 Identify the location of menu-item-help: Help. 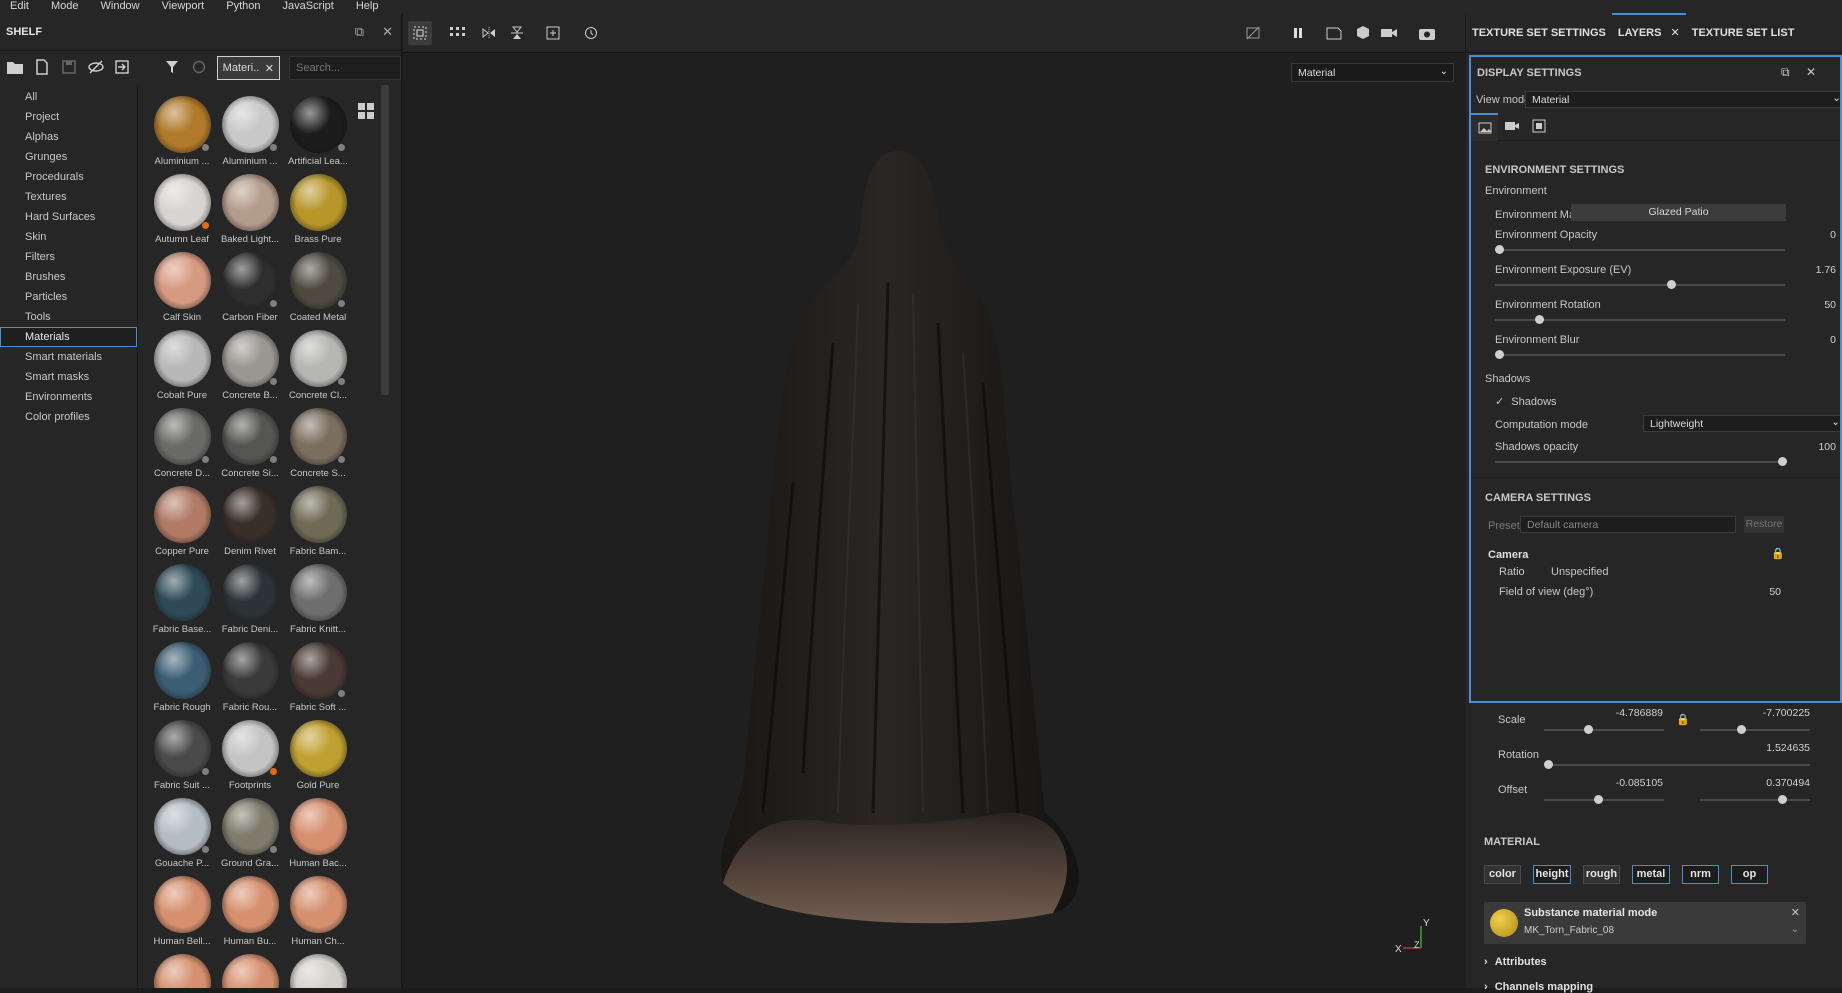
(367, 6).